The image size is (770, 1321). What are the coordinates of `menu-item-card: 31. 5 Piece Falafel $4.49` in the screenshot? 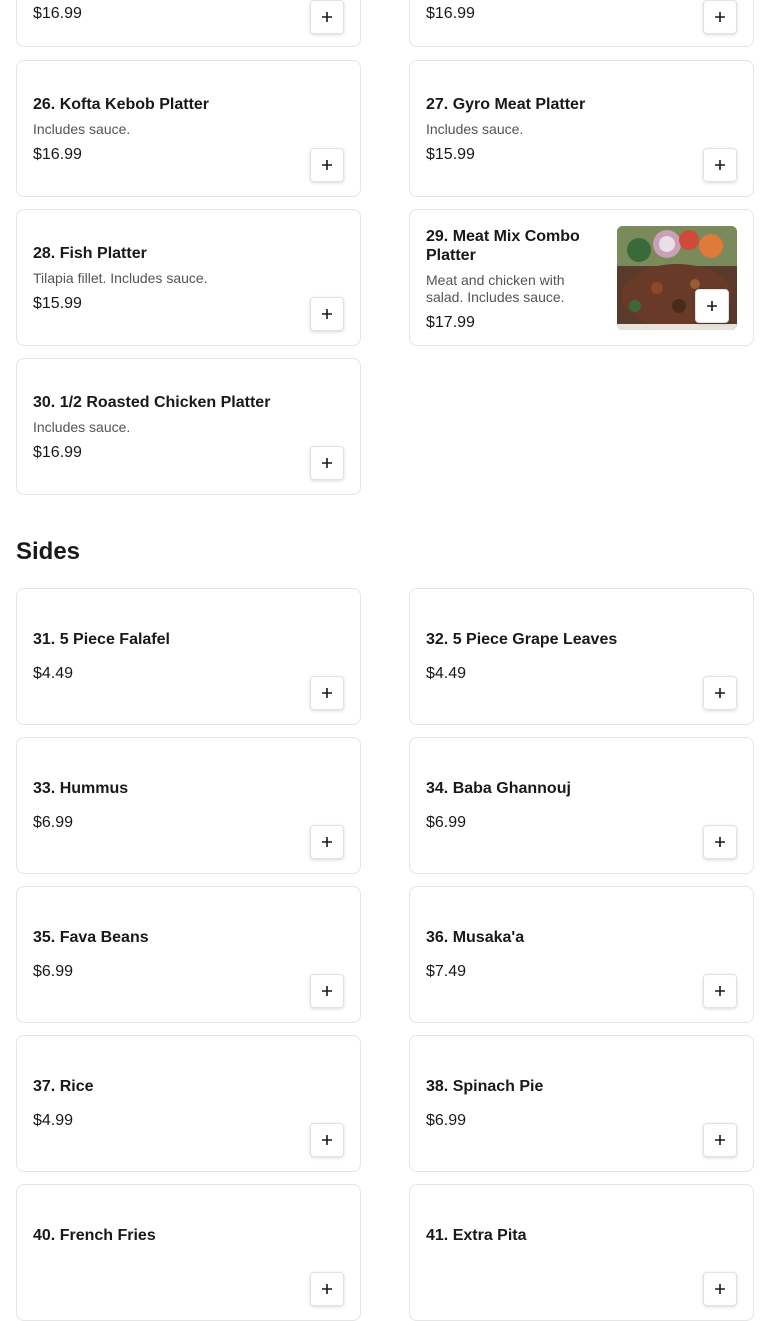 It's located at (188, 656).